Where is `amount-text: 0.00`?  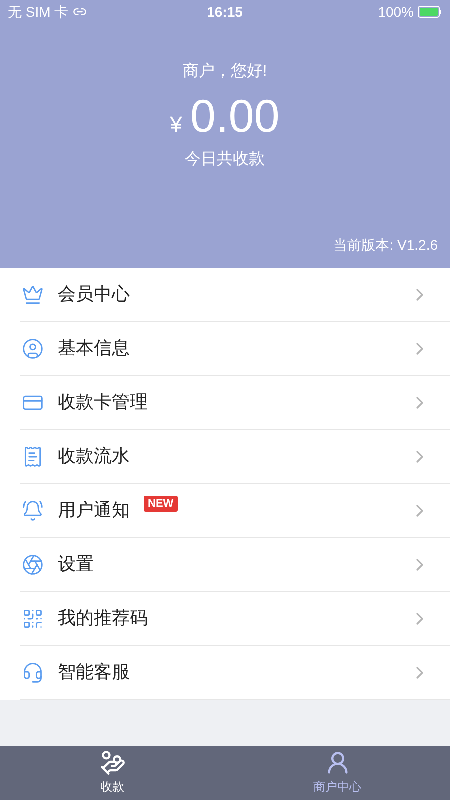
amount-text: 0.00 is located at coordinates (235, 116).